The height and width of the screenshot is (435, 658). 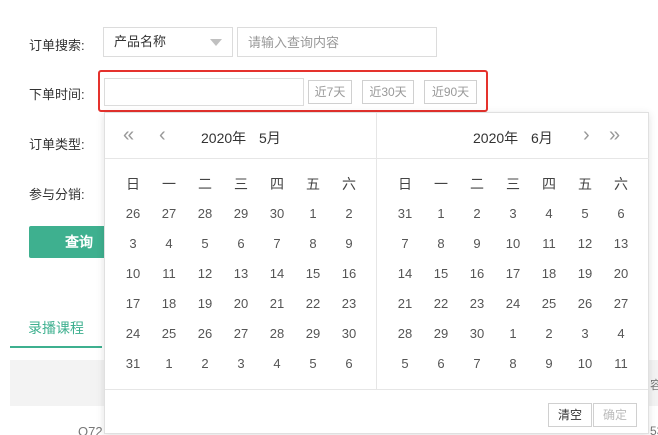 What do you see at coordinates (614, 135) in the screenshot?
I see `next-year-icon: »` at bounding box center [614, 135].